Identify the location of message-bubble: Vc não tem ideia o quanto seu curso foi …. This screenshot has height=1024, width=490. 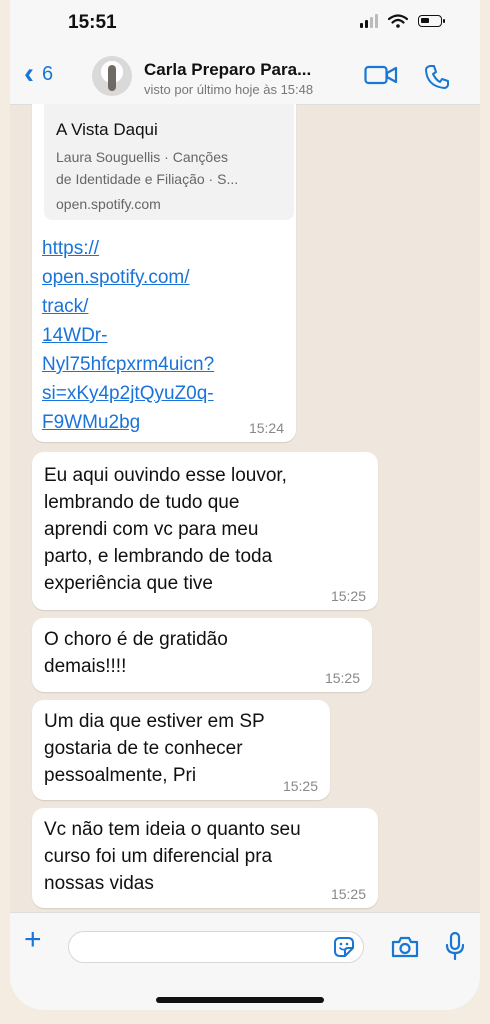
(205, 858).